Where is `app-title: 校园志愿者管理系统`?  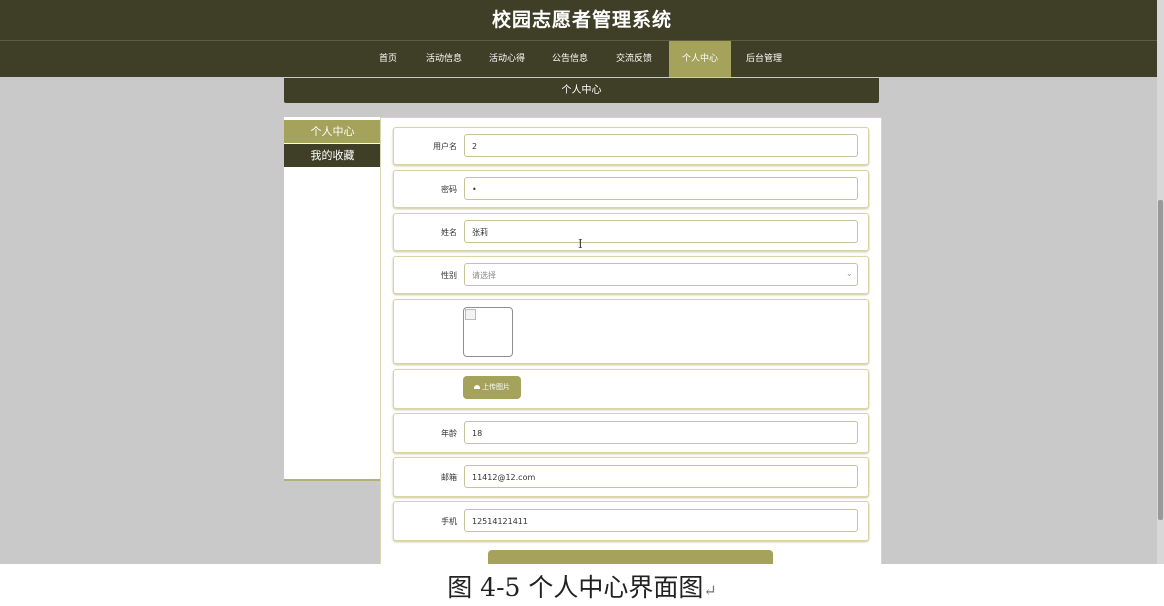 app-title: 校园志愿者管理系统 is located at coordinates (581, 20).